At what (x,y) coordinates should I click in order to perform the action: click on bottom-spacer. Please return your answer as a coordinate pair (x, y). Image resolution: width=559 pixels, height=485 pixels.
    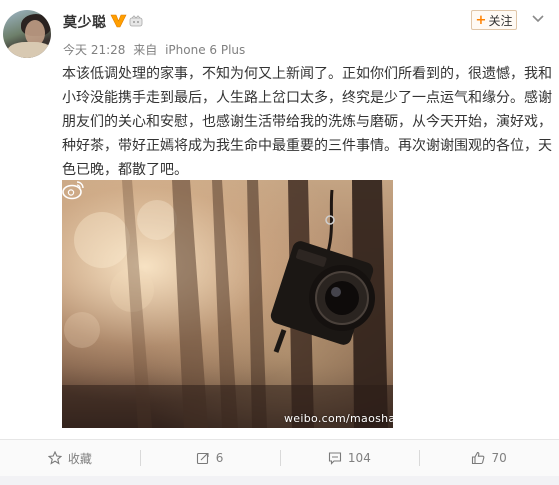
    Looking at the image, I should click on (279, 480).